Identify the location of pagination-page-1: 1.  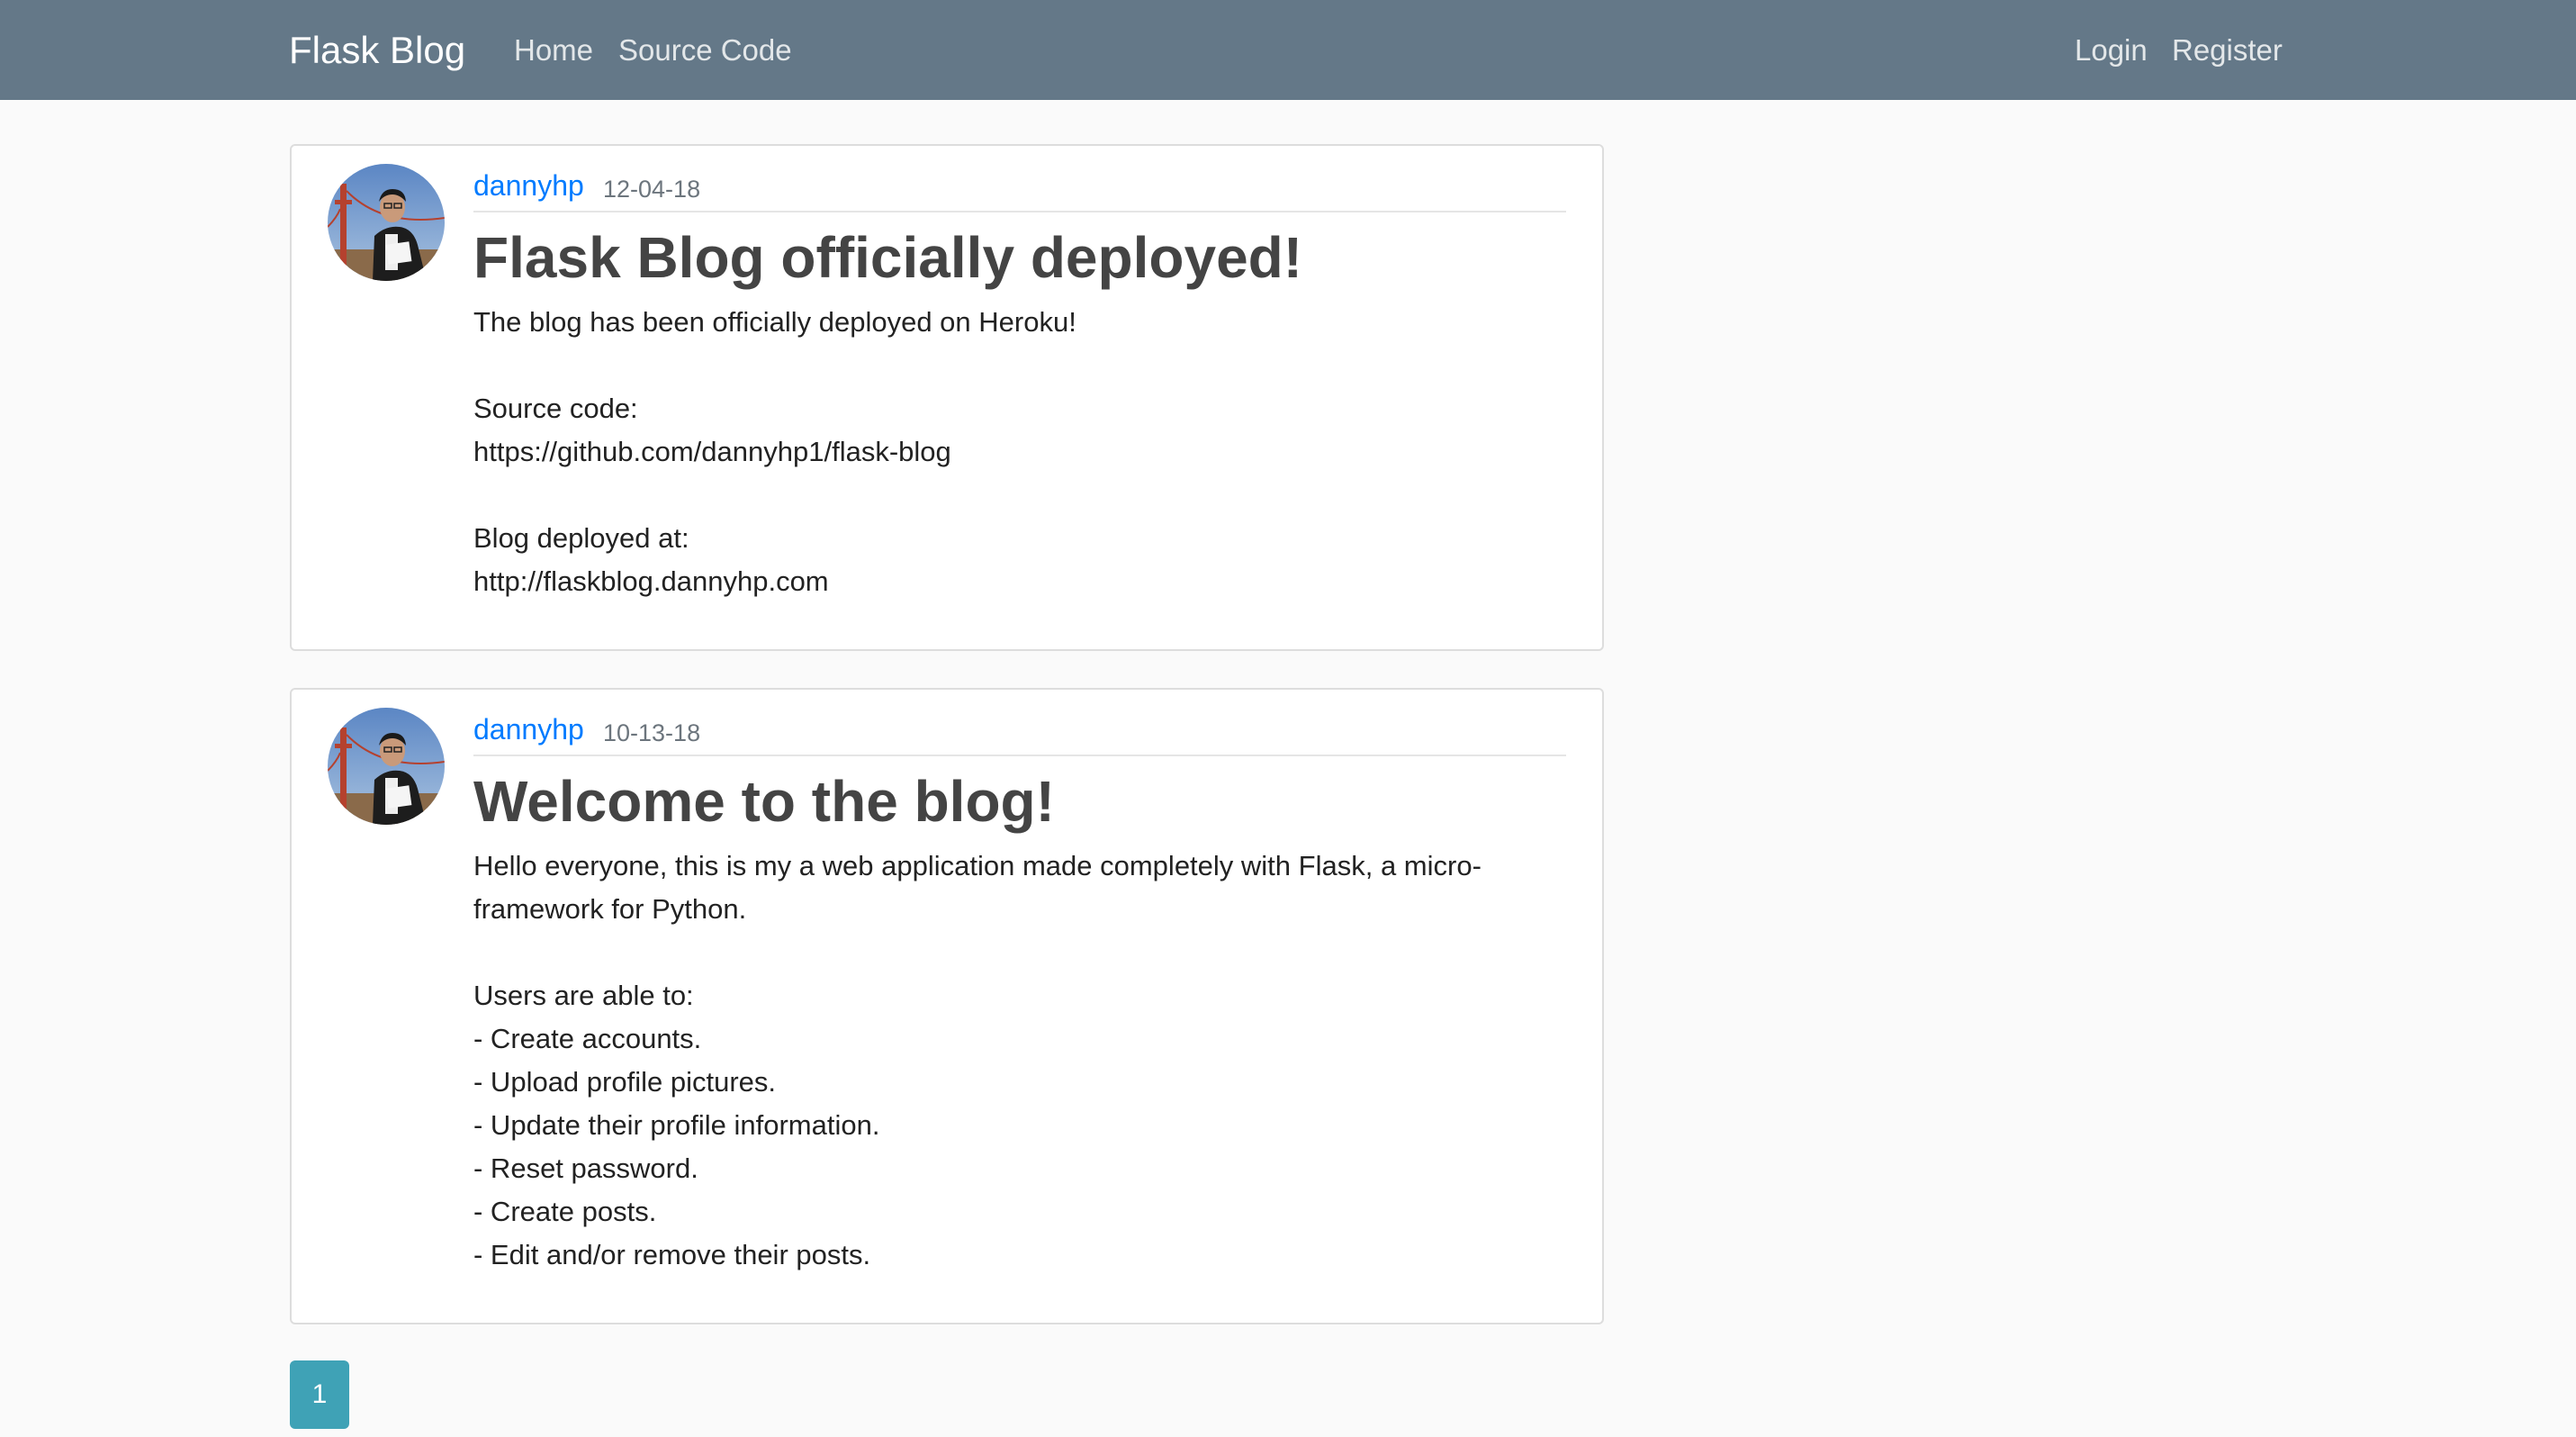
(319, 1394).